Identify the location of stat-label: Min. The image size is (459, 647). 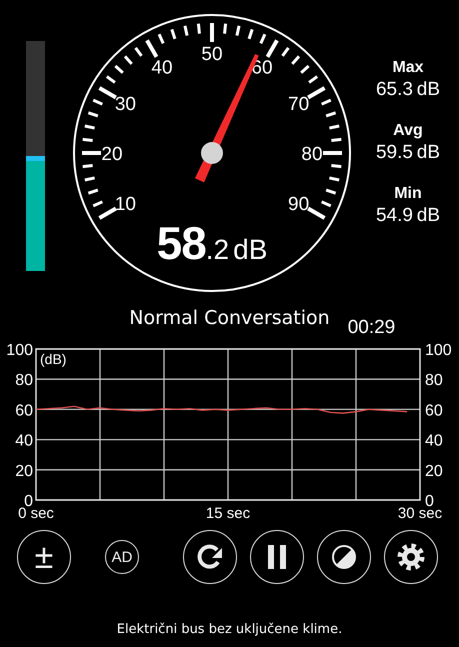
(408, 194).